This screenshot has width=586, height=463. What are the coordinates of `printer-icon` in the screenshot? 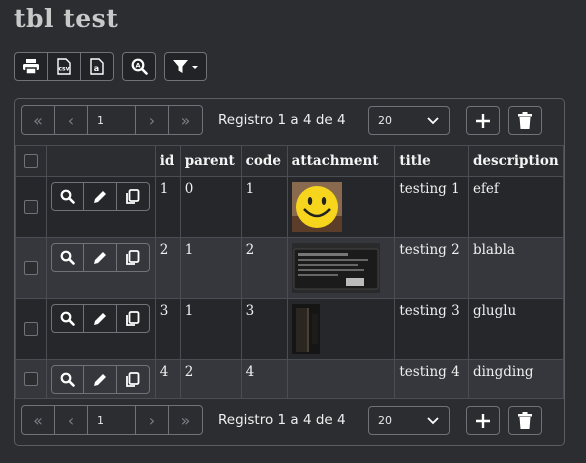 It's located at (31, 66).